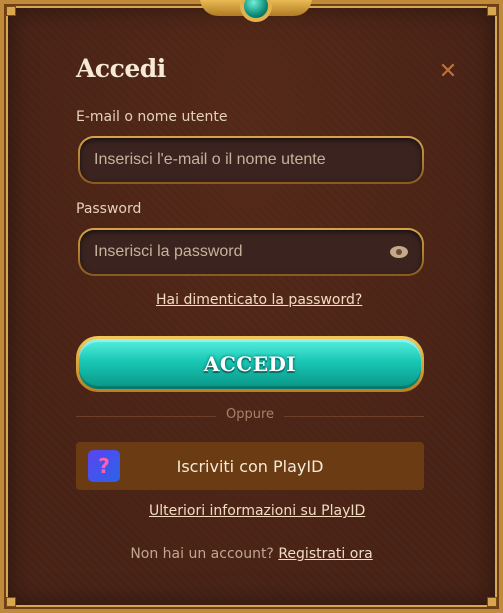  I want to click on password-field, so click(242, 252).